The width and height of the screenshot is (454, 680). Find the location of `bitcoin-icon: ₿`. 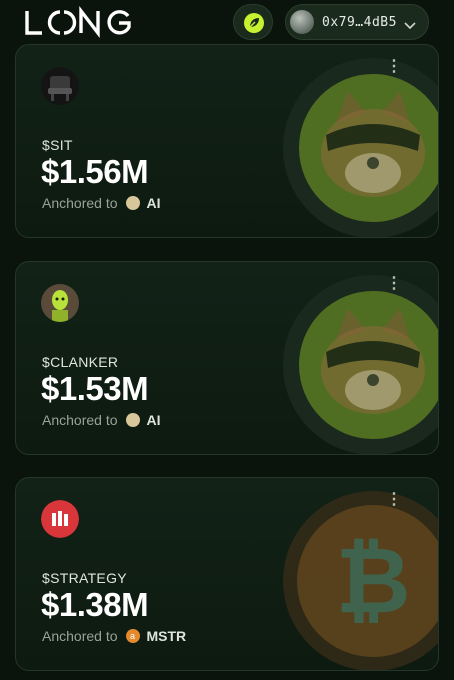

bitcoin-icon: ₿ is located at coordinates (360, 580).